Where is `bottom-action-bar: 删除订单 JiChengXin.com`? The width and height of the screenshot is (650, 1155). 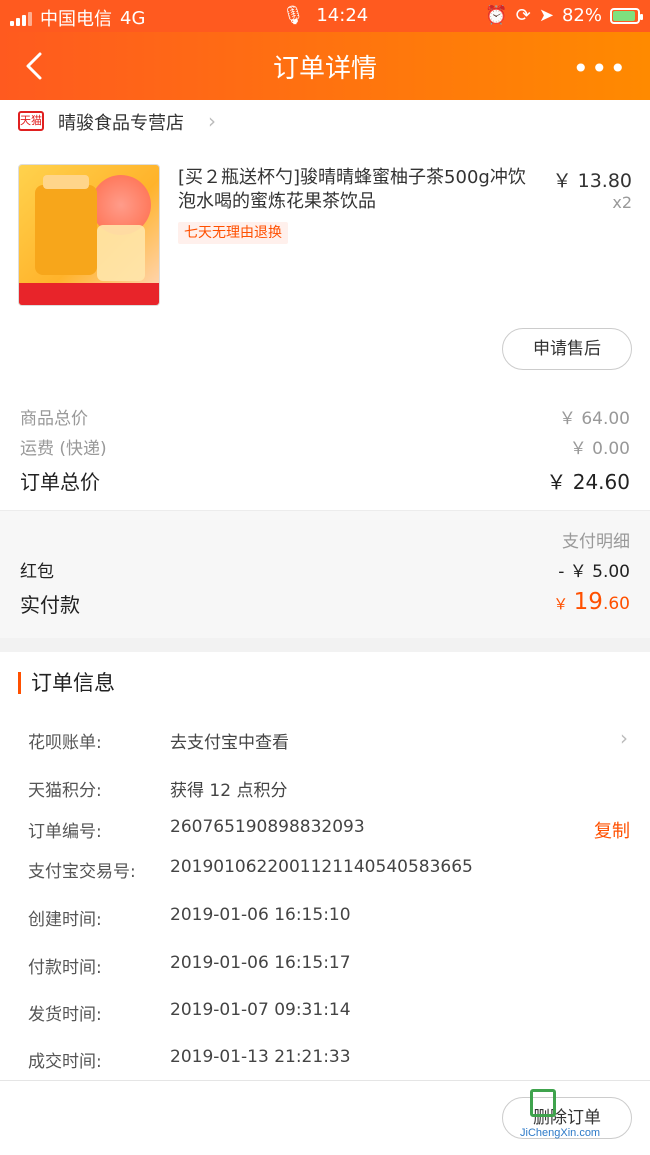 bottom-action-bar: 删除订单 JiChengXin.com is located at coordinates (325, 1117).